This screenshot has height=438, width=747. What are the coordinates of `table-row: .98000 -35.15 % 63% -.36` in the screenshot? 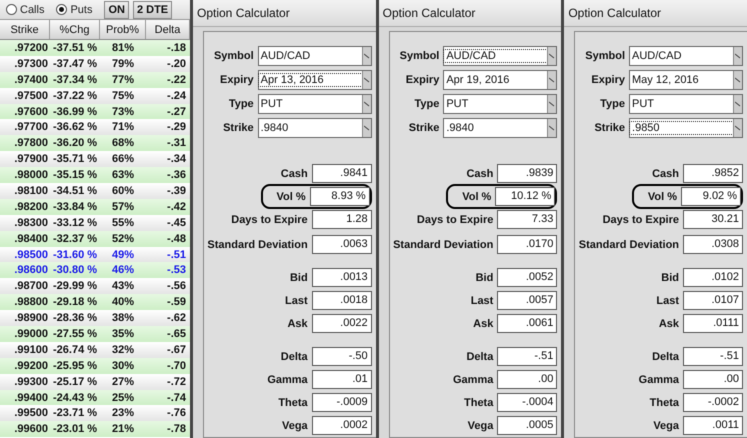 It's located at (95, 175).